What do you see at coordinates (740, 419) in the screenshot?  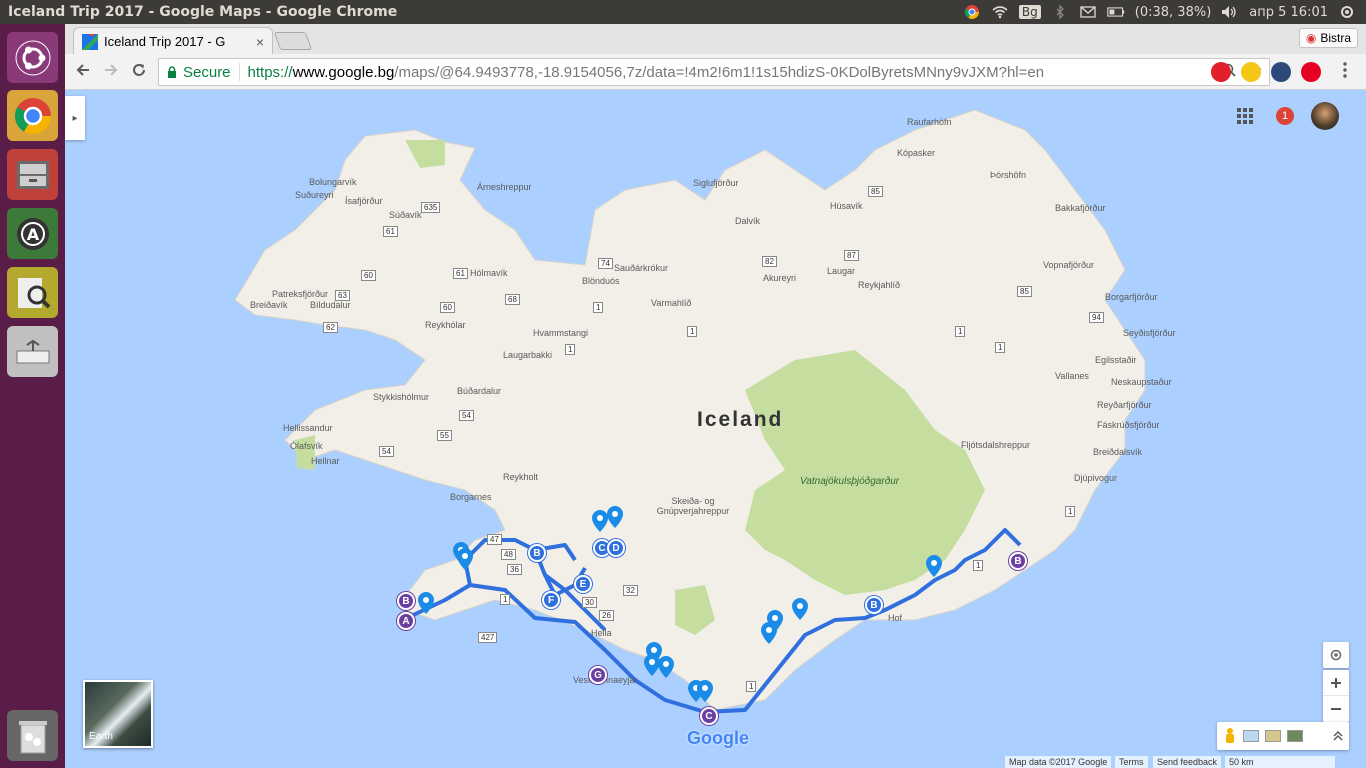 I see `country-label: Iceland` at bounding box center [740, 419].